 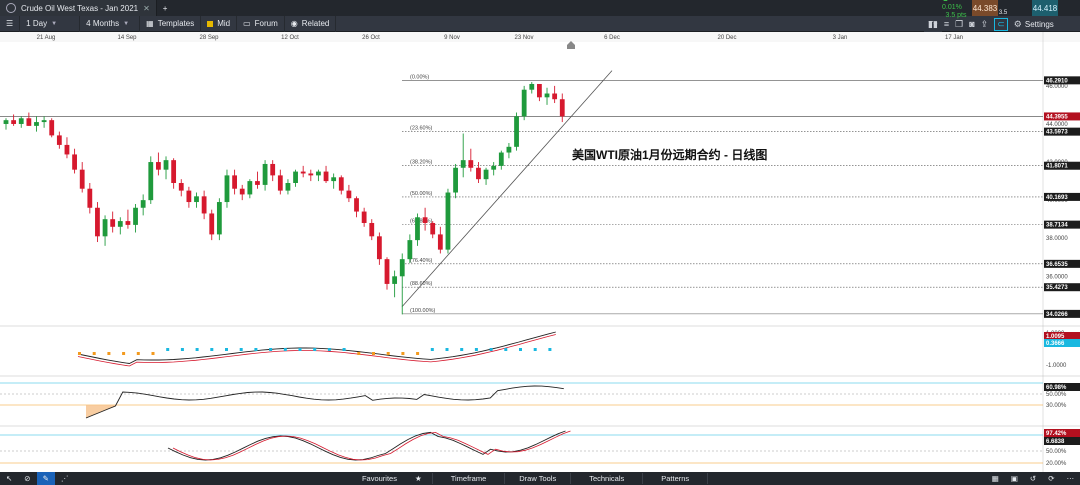 What do you see at coordinates (1001, 24) in the screenshot?
I see `link-icon: ⊂` at bounding box center [1001, 24].